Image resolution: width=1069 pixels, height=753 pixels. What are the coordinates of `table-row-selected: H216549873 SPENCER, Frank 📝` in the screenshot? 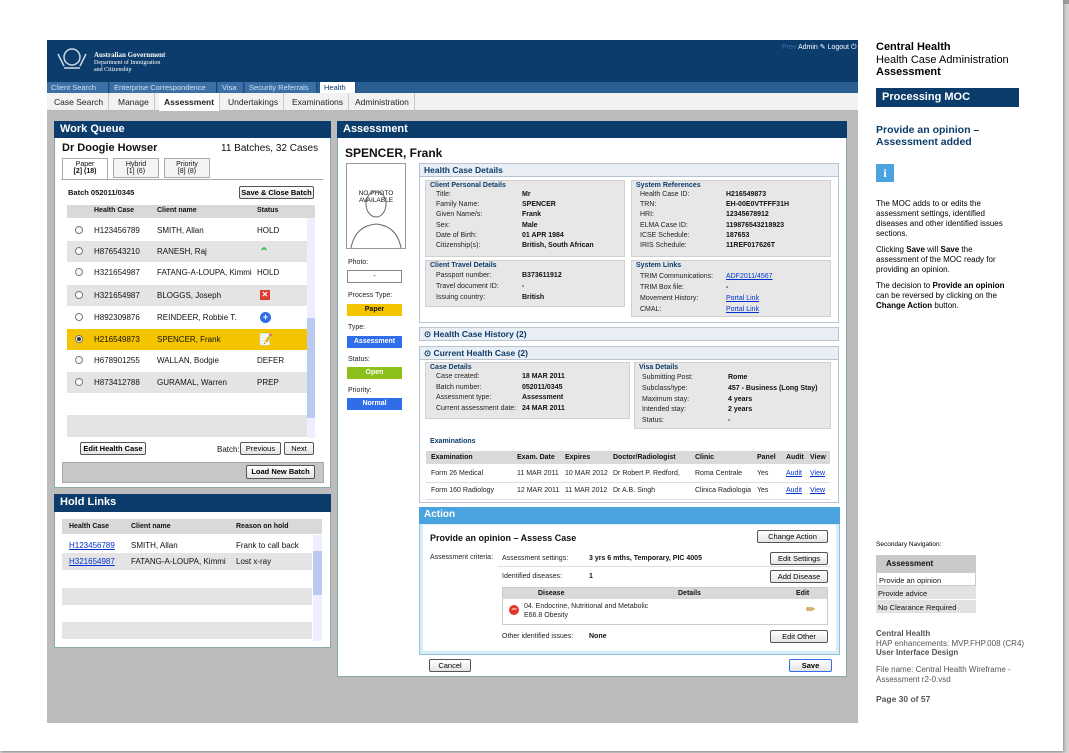 It's located at (191, 339).